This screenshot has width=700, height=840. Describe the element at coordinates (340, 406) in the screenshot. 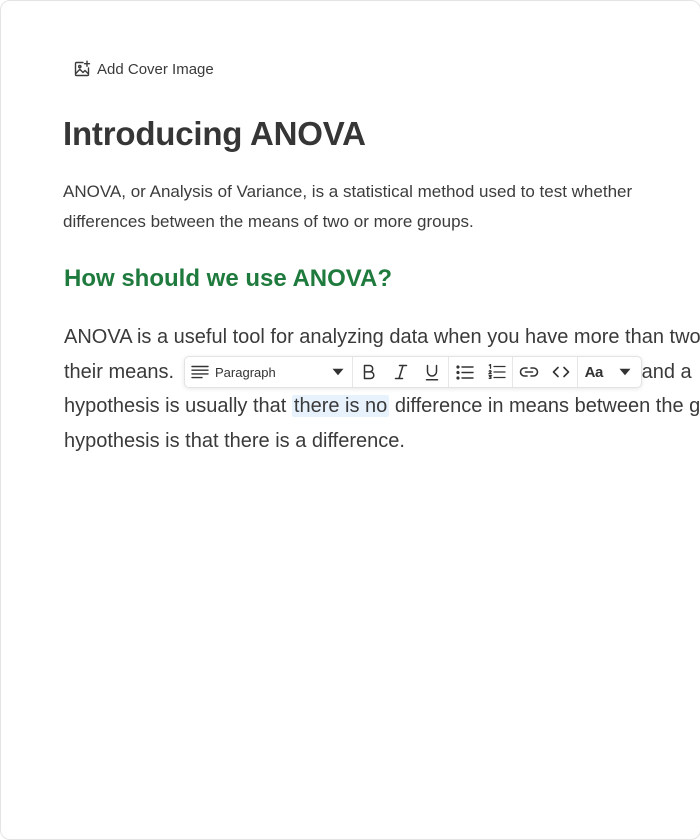

I see `selected-text: there is no` at that location.